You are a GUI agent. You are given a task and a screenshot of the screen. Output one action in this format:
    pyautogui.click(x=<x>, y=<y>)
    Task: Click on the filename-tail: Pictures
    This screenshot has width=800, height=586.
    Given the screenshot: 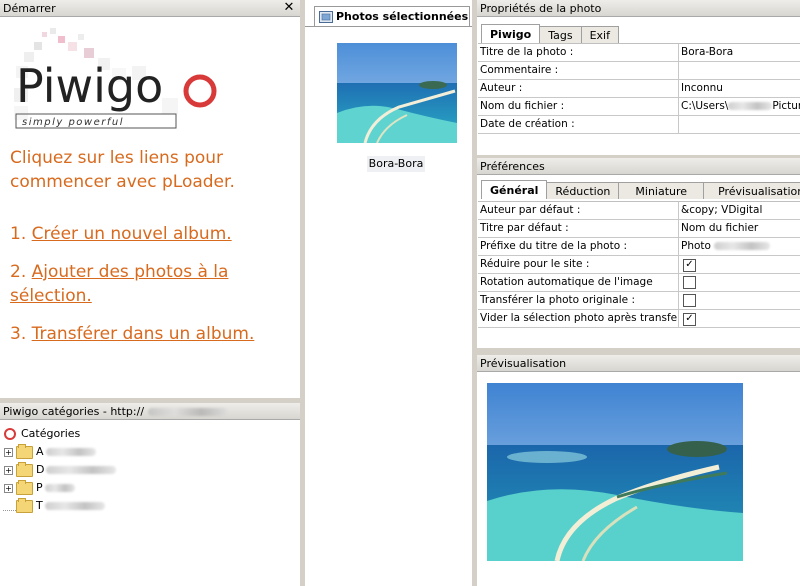 What is the action you would take?
    pyautogui.click(x=786, y=106)
    